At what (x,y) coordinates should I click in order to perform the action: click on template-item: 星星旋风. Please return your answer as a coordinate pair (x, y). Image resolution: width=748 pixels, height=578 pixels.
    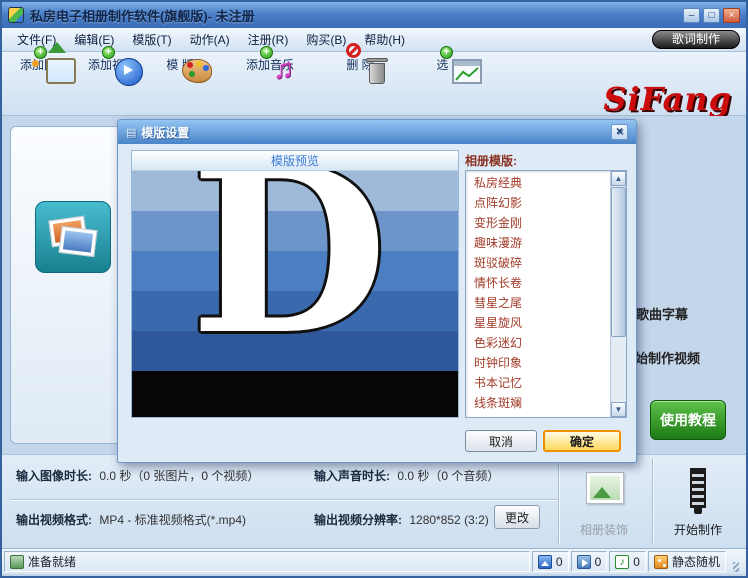
    Looking at the image, I should click on (538, 323).